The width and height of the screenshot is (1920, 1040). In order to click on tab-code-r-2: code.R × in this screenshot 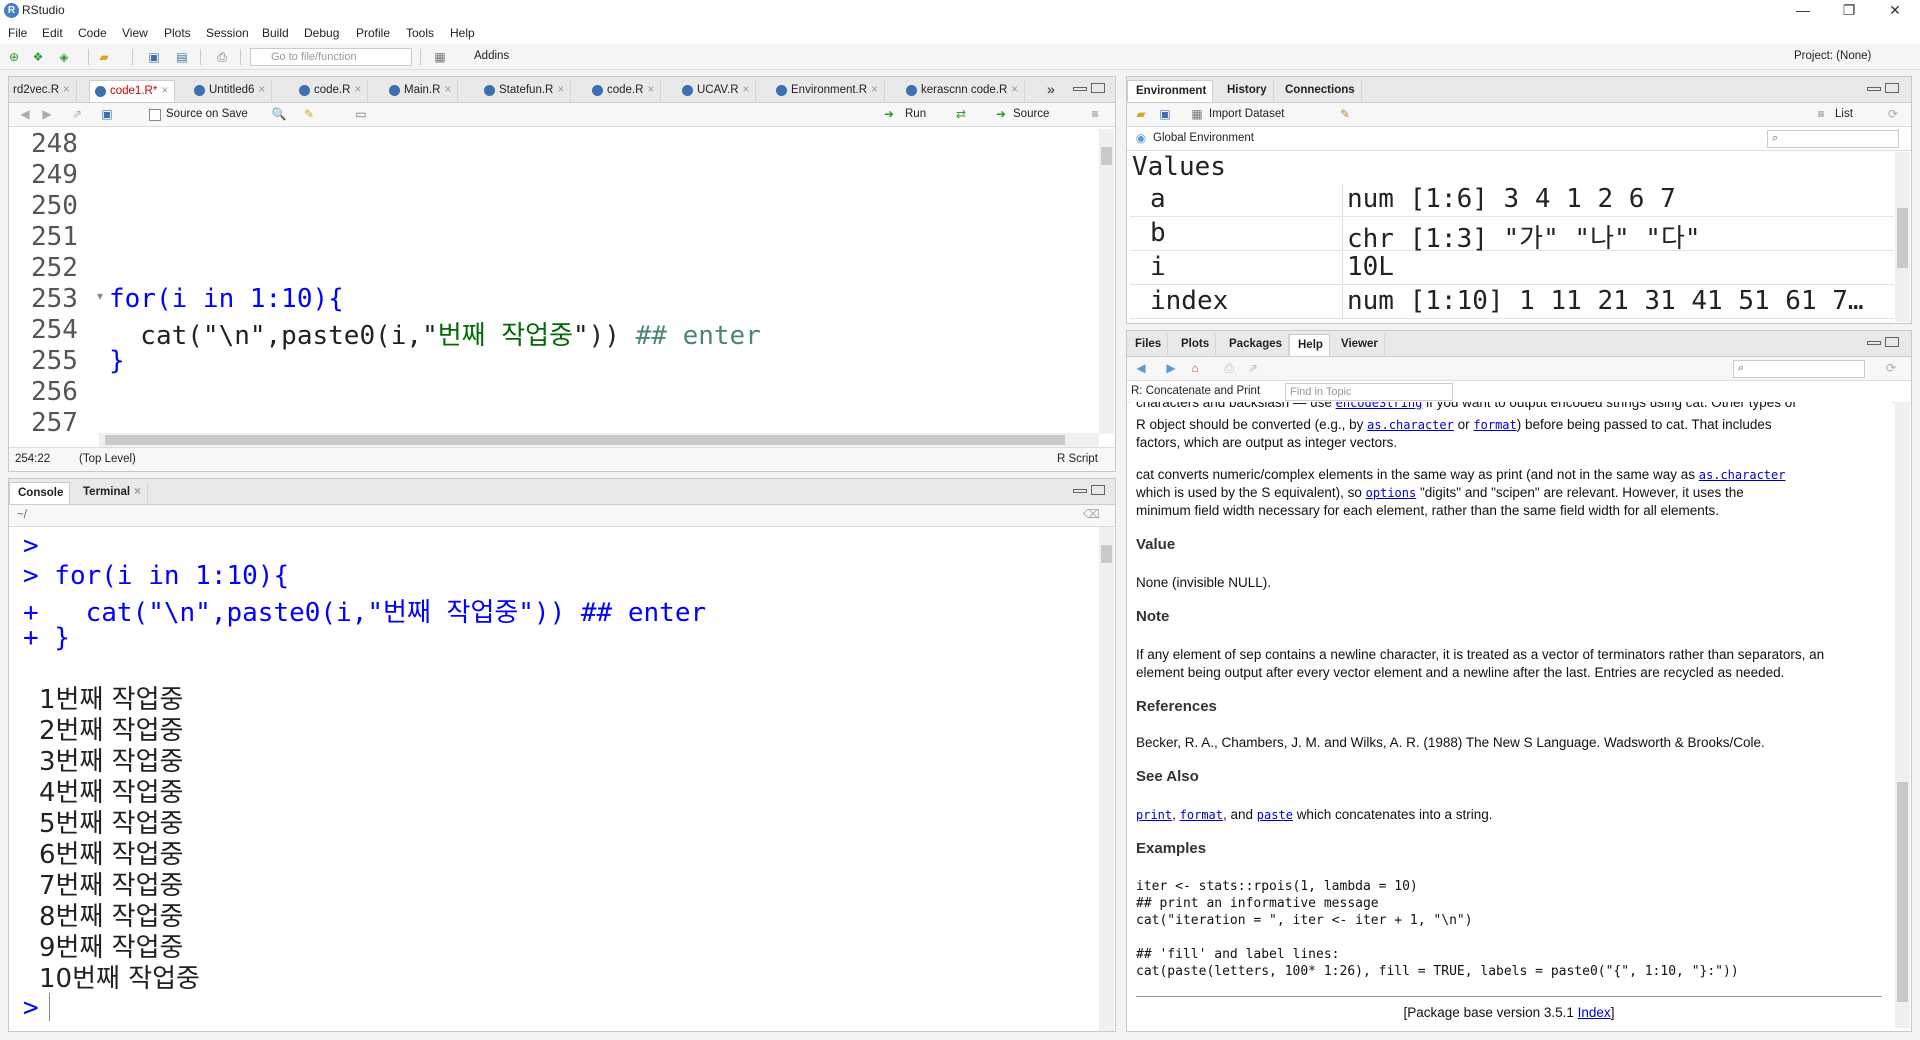, I will do `click(624, 91)`.